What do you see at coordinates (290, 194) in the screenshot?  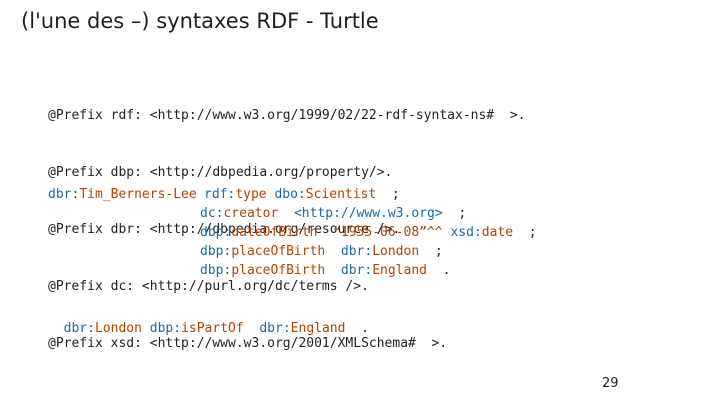 I see `s1-object-prefix: dbo:` at bounding box center [290, 194].